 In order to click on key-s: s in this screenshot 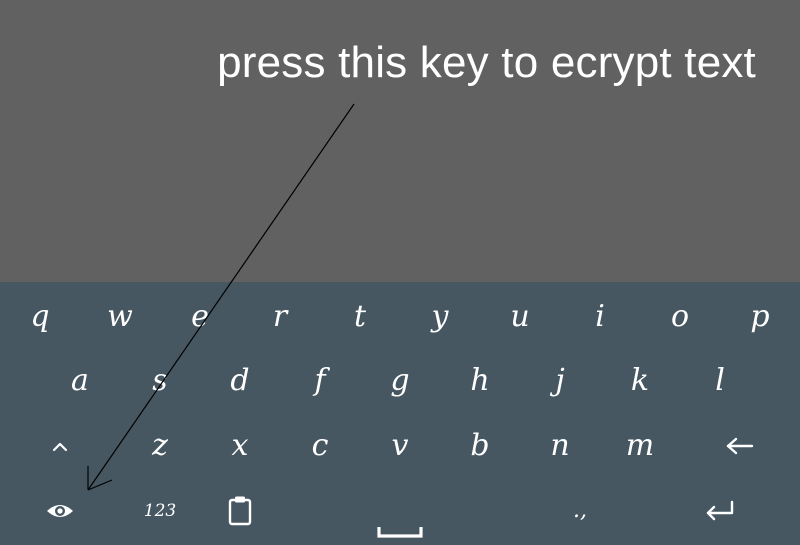, I will do `click(160, 381)`.